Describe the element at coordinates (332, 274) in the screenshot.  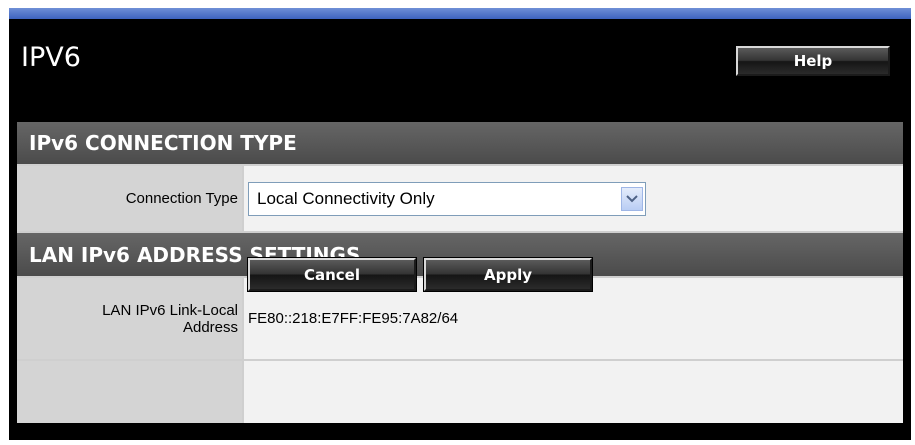
I see `cancel-button: Cancel` at that location.